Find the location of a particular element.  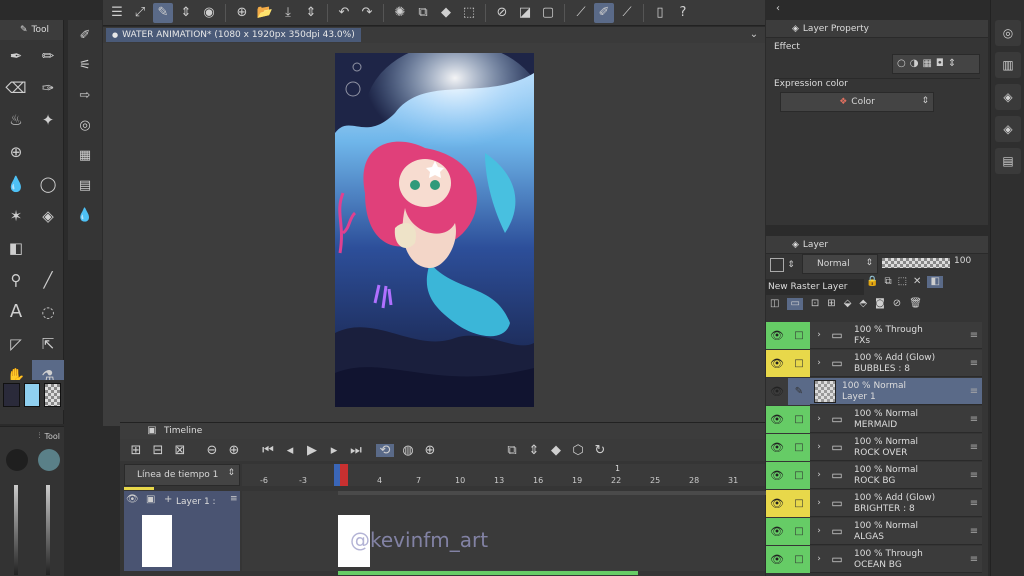

zoom-in-icon: ⊕ is located at coordinates (234, 450).